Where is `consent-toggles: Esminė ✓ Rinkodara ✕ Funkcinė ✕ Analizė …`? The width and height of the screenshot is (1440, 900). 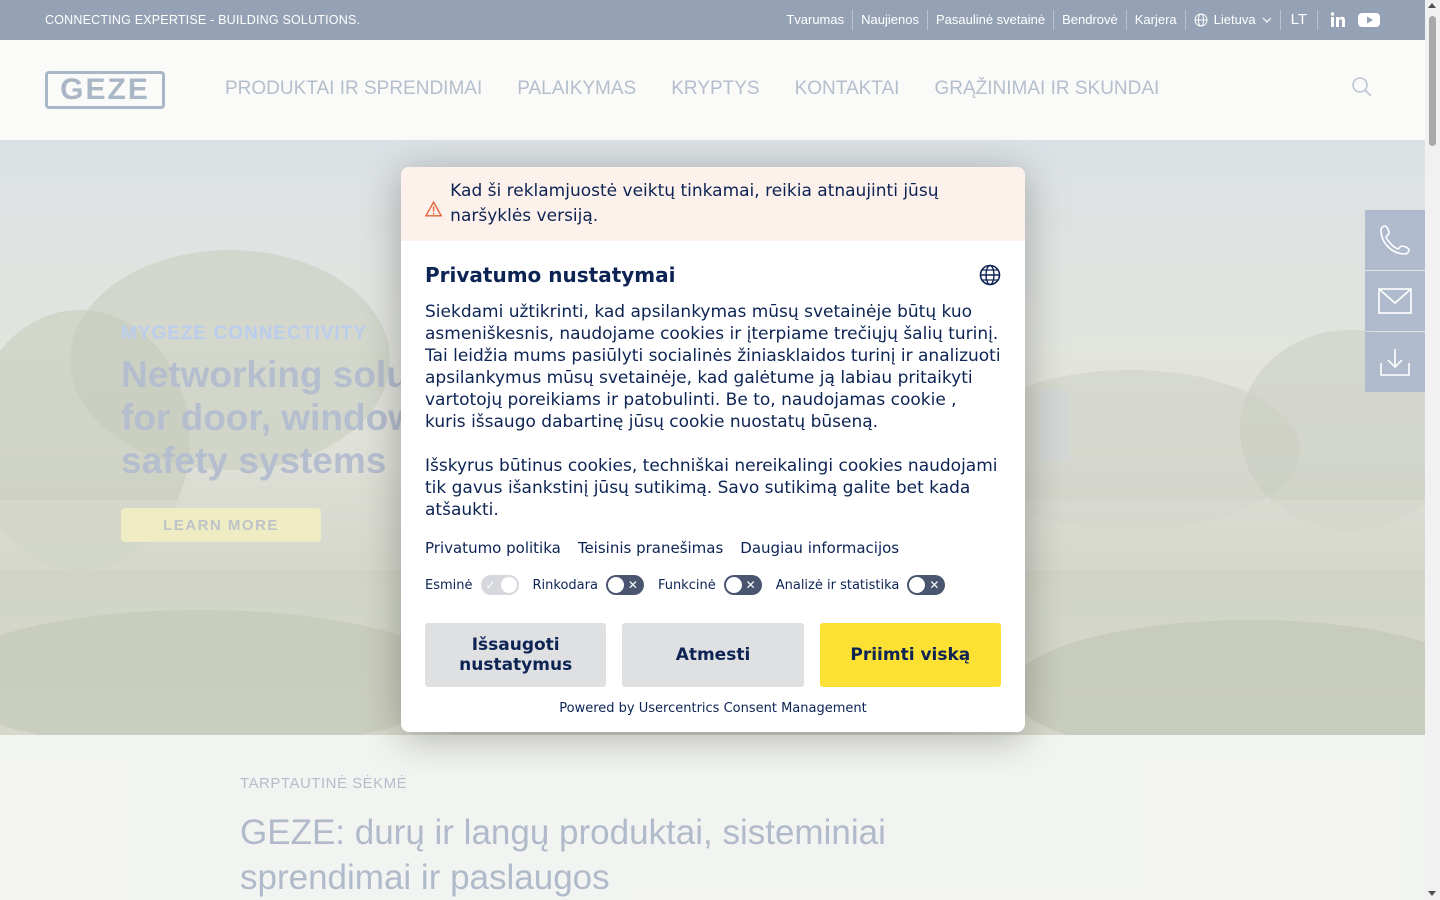
consent-toggles: Esminė ✓ Rinkodara ✕ Funkcinė ✕ Analizė … is located at coordinates (713, 585).